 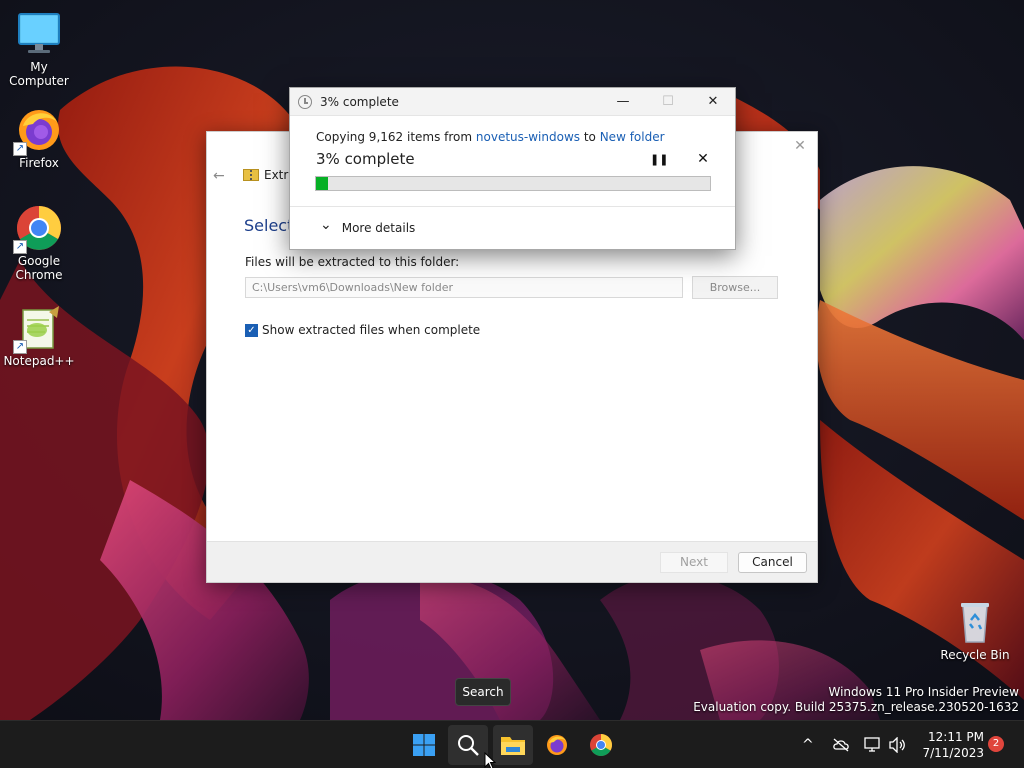 What do you see at coordinates (953, 753) in the screenshot?
I see `clock-date: 7/11/2023` at bounding box center [953, 753].